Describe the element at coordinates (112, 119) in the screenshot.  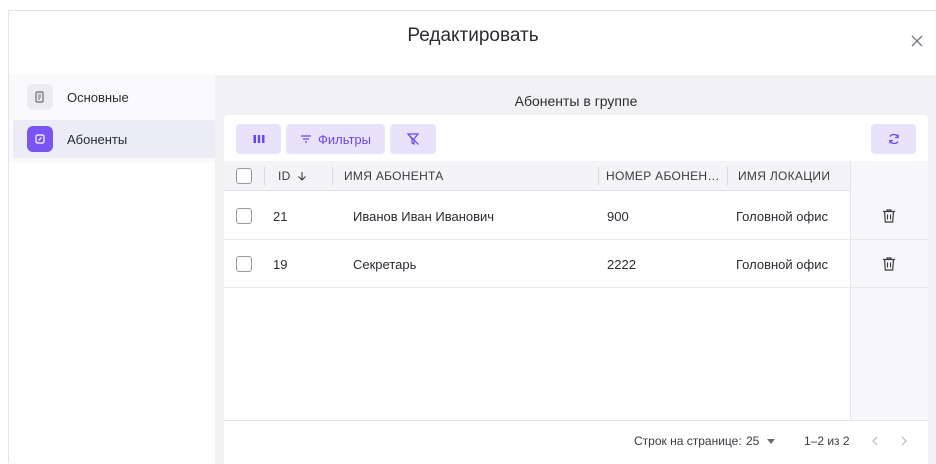
I see `sidebar: Основные Абоненты` at that location.